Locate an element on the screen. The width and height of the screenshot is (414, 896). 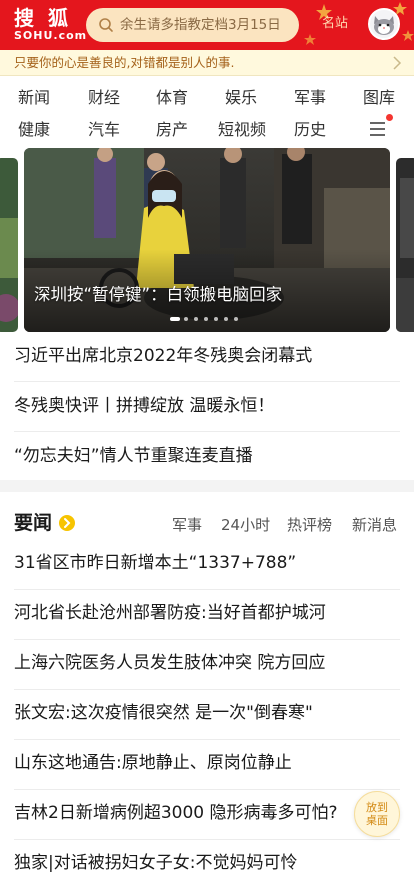
news-item: 张文宏:这次疫情很突然 是一次"倒春寒" is located at coordinates (207, 715).